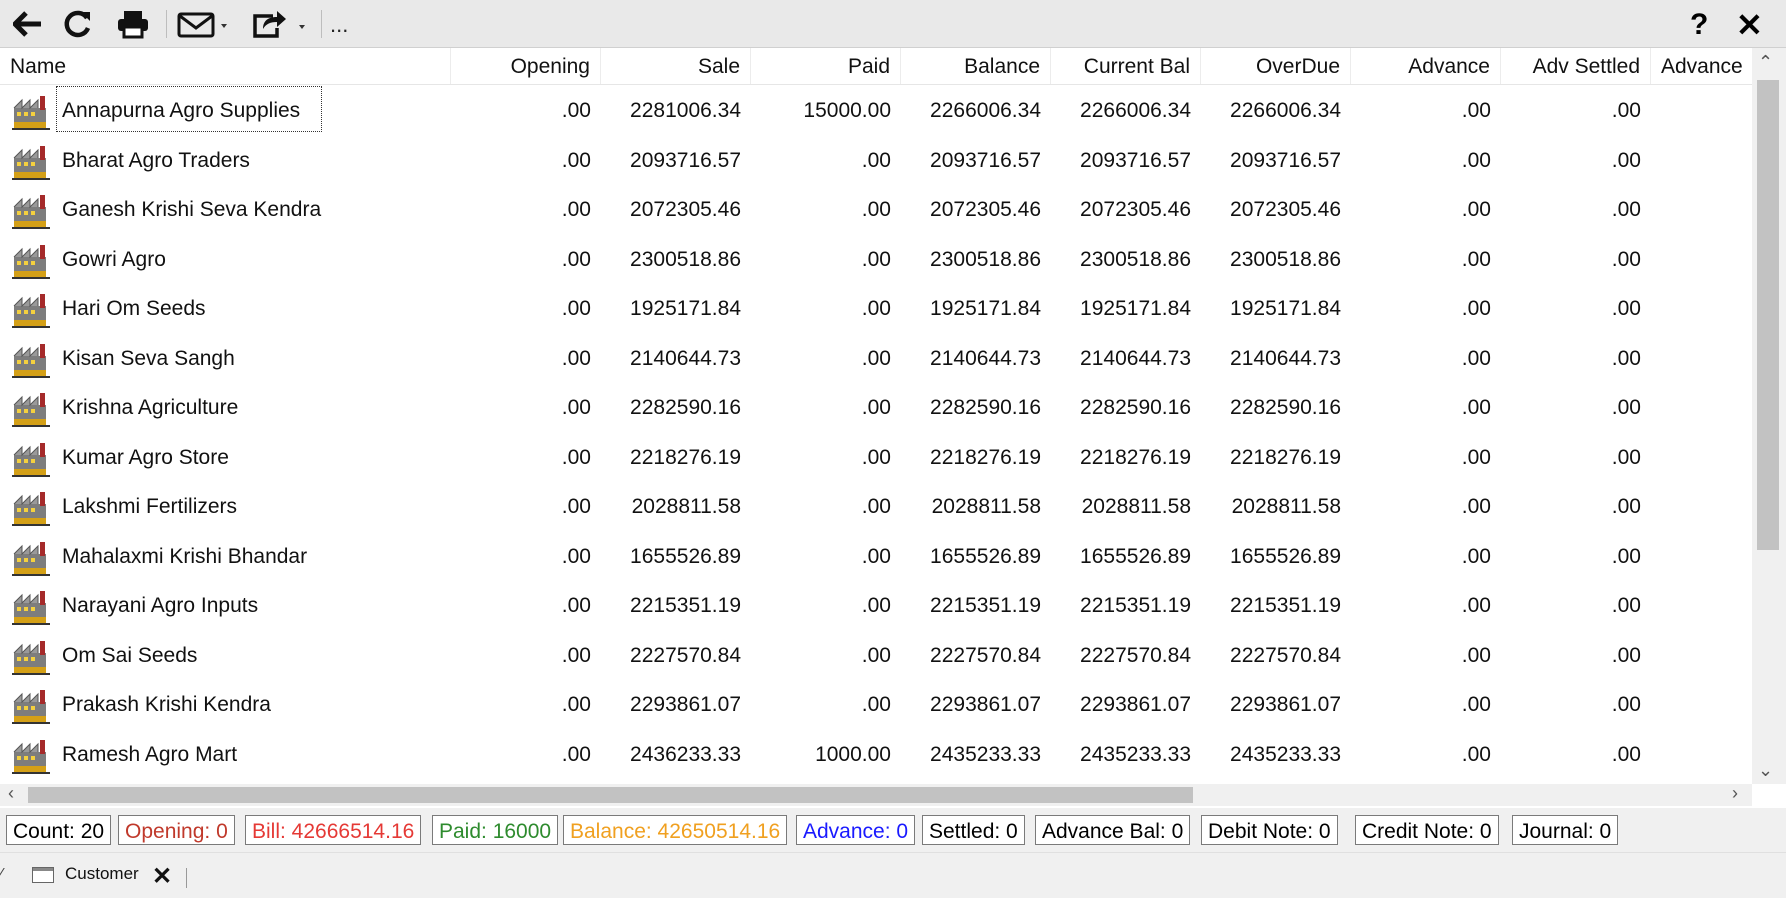 The image size is (1786, 898). I want to click on tab-customer: Customer, so click(102, 874).